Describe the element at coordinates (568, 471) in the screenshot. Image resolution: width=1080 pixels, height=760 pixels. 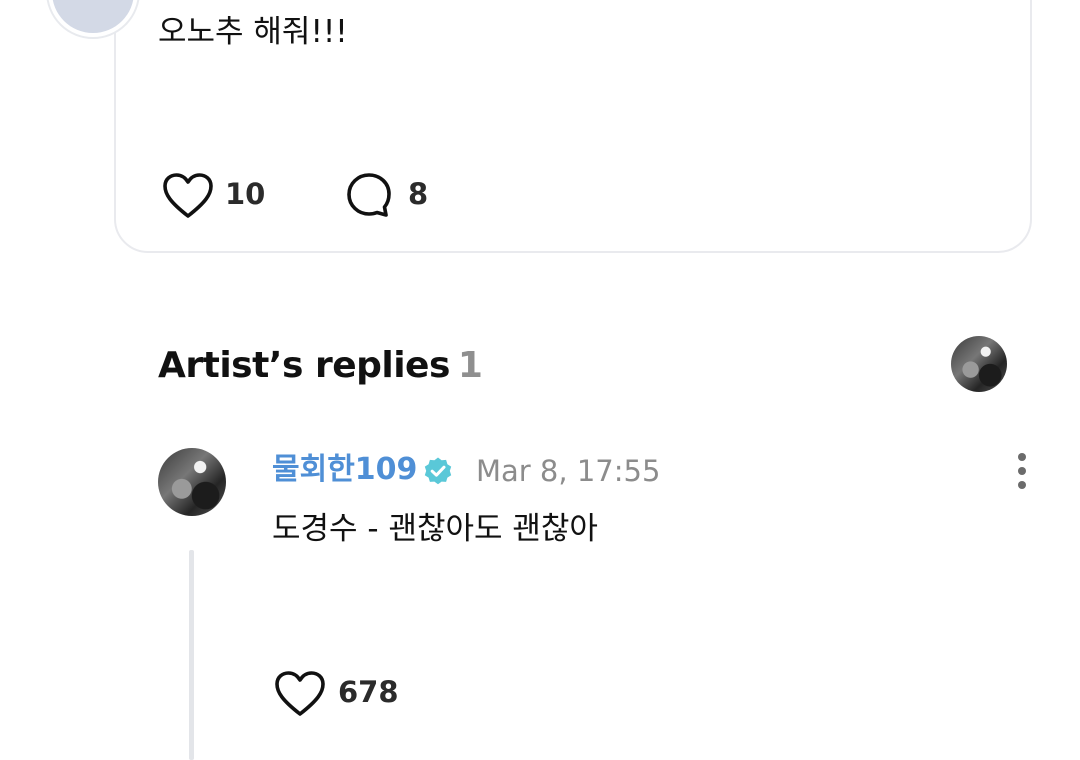
I see `reply-timestamp: Mar 8, 17:55` at that location.